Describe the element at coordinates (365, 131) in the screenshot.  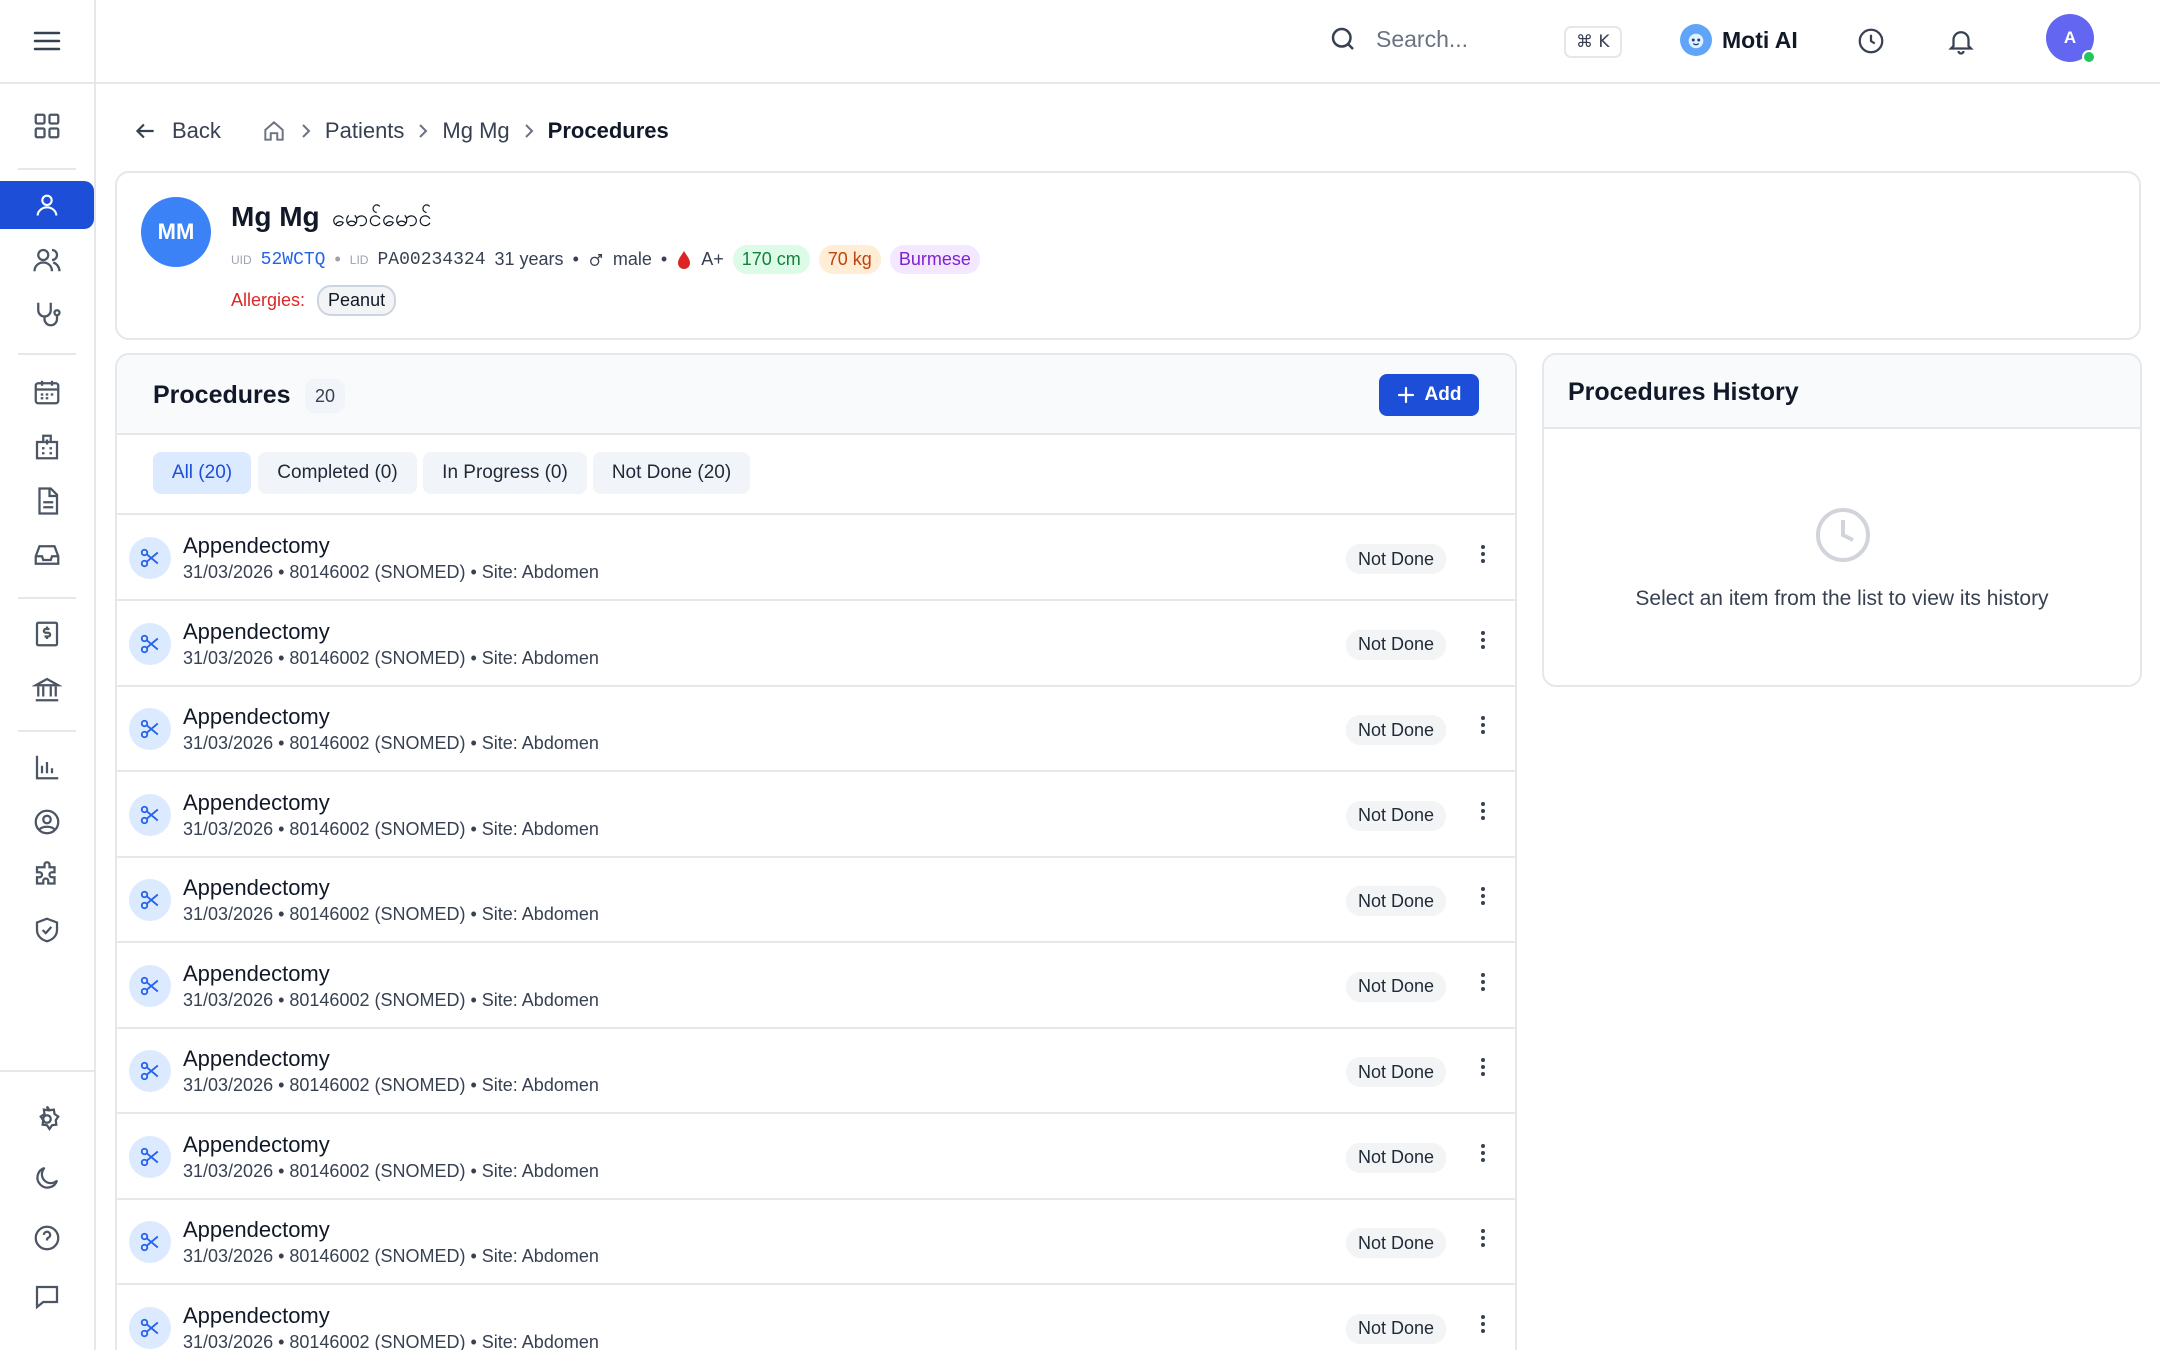
I see `breadcrumb-patients: Patients` at that location.